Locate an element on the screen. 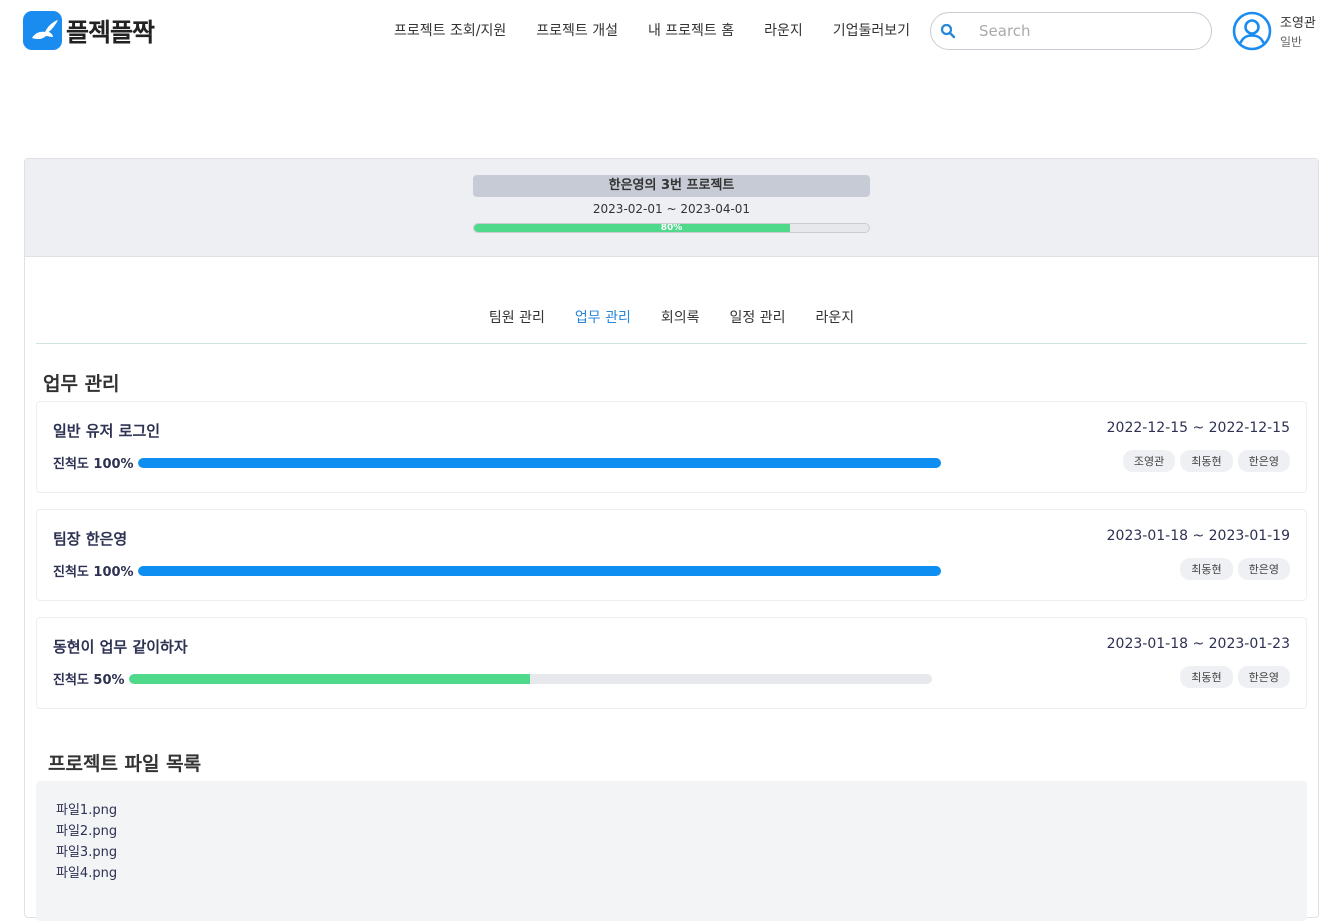  files-section-title: 프로젝트 파일 목록 is located at coordinates (125, 764).